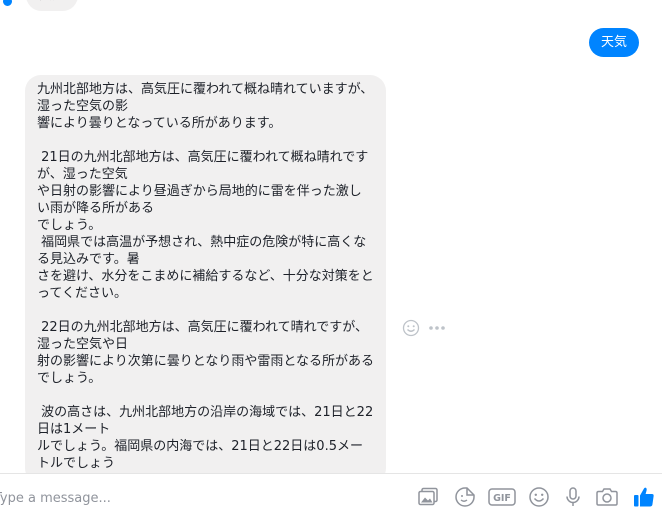 This screenshot has width=662, height=519. I want to click on gif-icon: GIF, so click(502, 497).